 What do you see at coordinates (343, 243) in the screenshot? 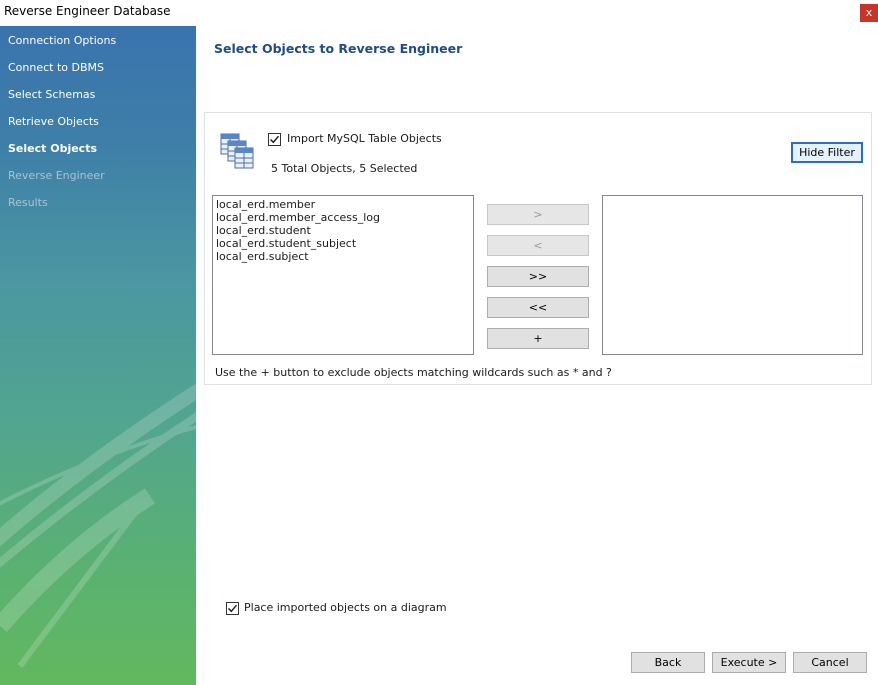
I see `list-item: local_erd.student_subject` at bounding box center [343, 243].